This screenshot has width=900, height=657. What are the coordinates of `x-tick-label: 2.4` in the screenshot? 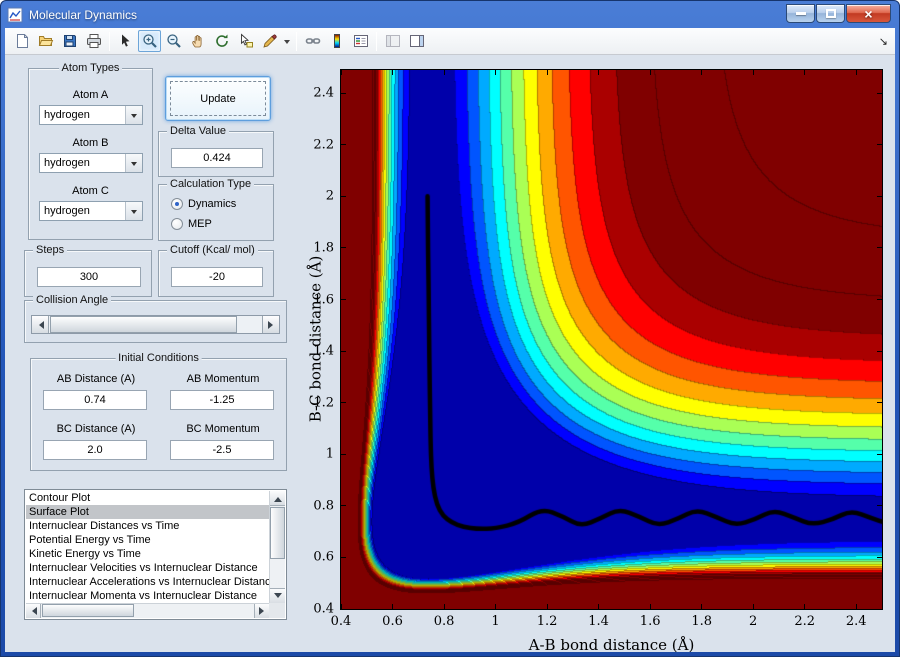 It's located at (856, 621).